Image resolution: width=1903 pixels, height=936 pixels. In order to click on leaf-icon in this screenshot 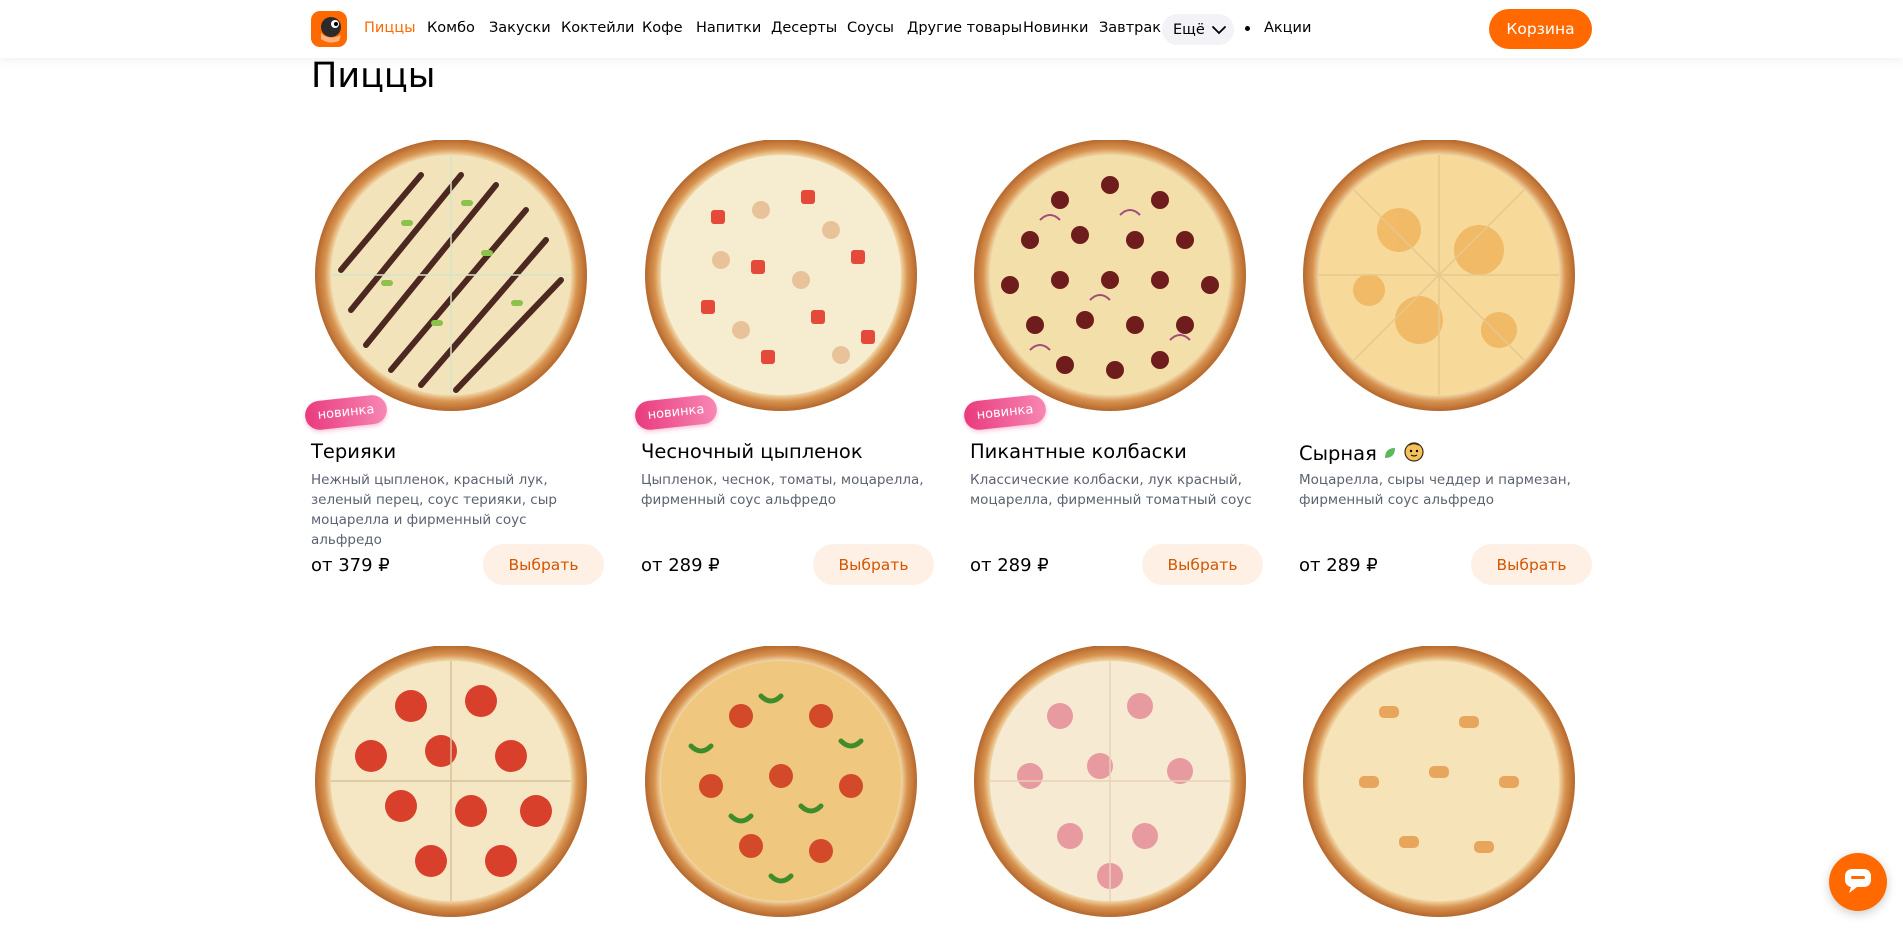, I will do `click(1390, 453)`.